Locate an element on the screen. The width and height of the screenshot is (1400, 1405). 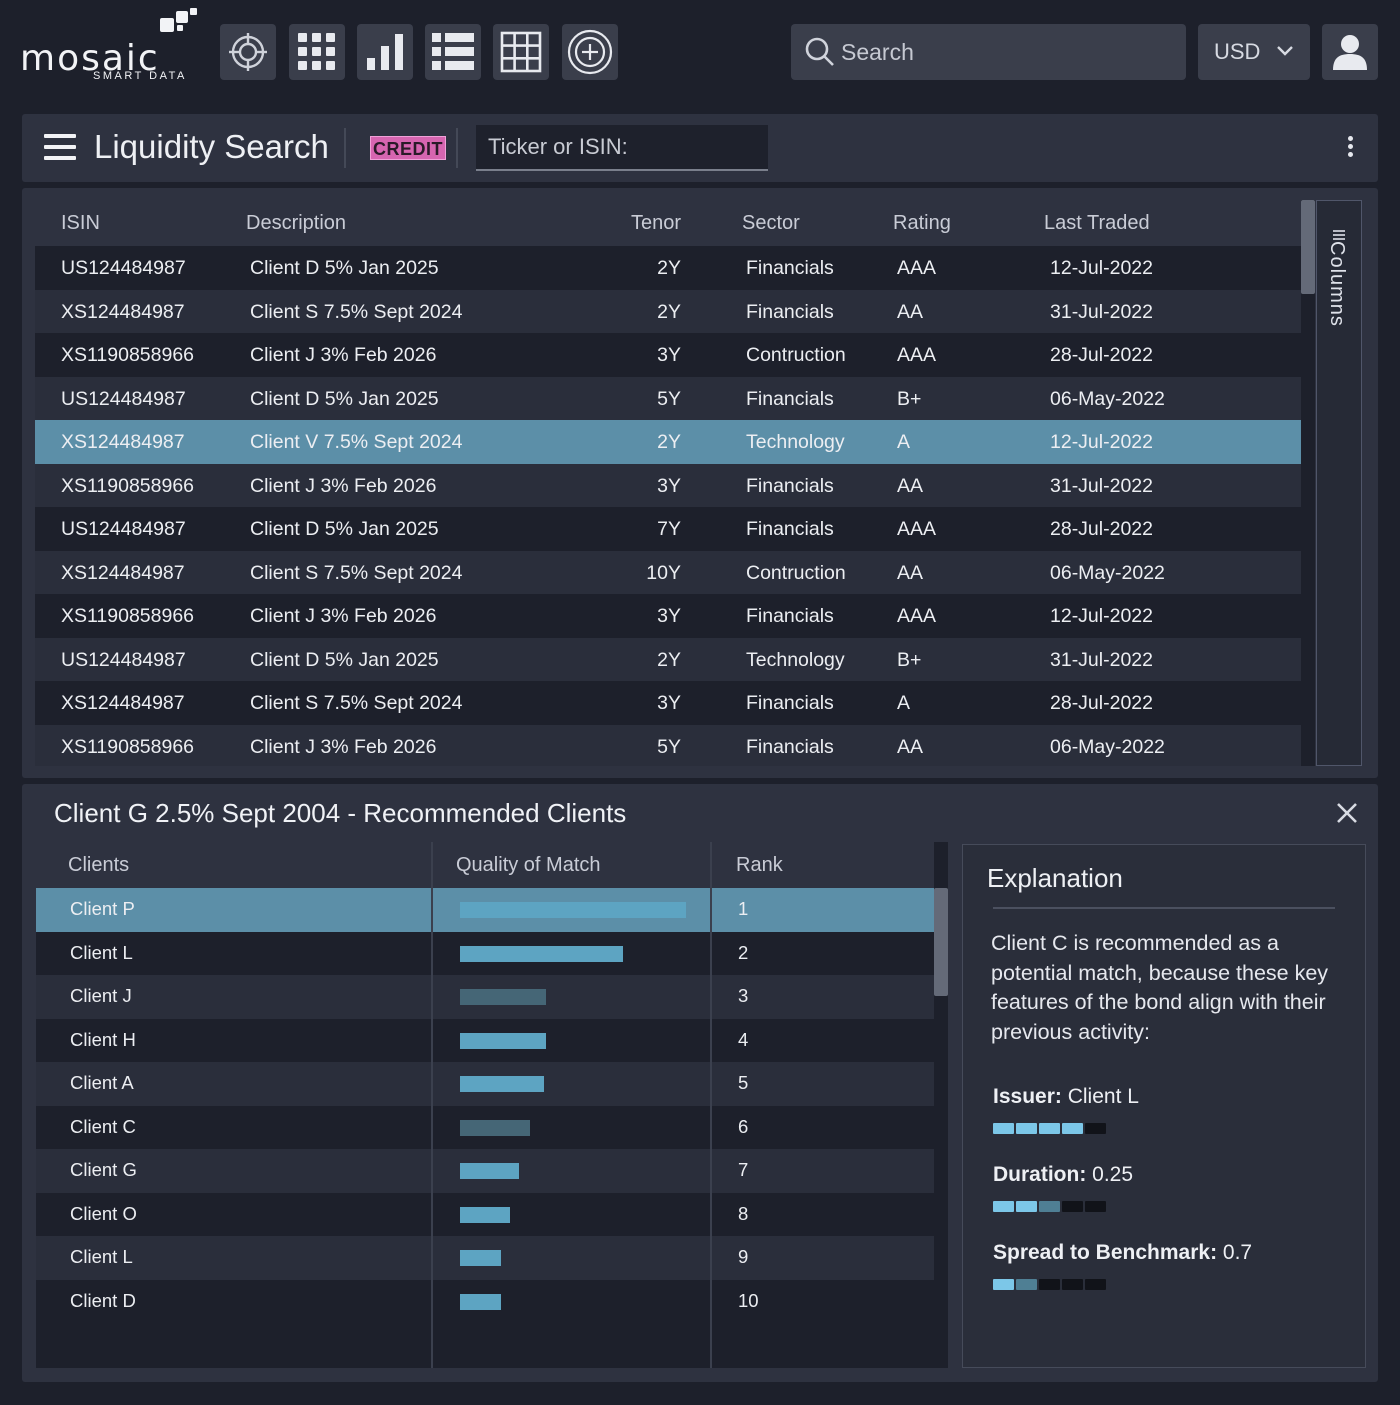
cell-client-name: Client C is located at coordinates (103, 1126).